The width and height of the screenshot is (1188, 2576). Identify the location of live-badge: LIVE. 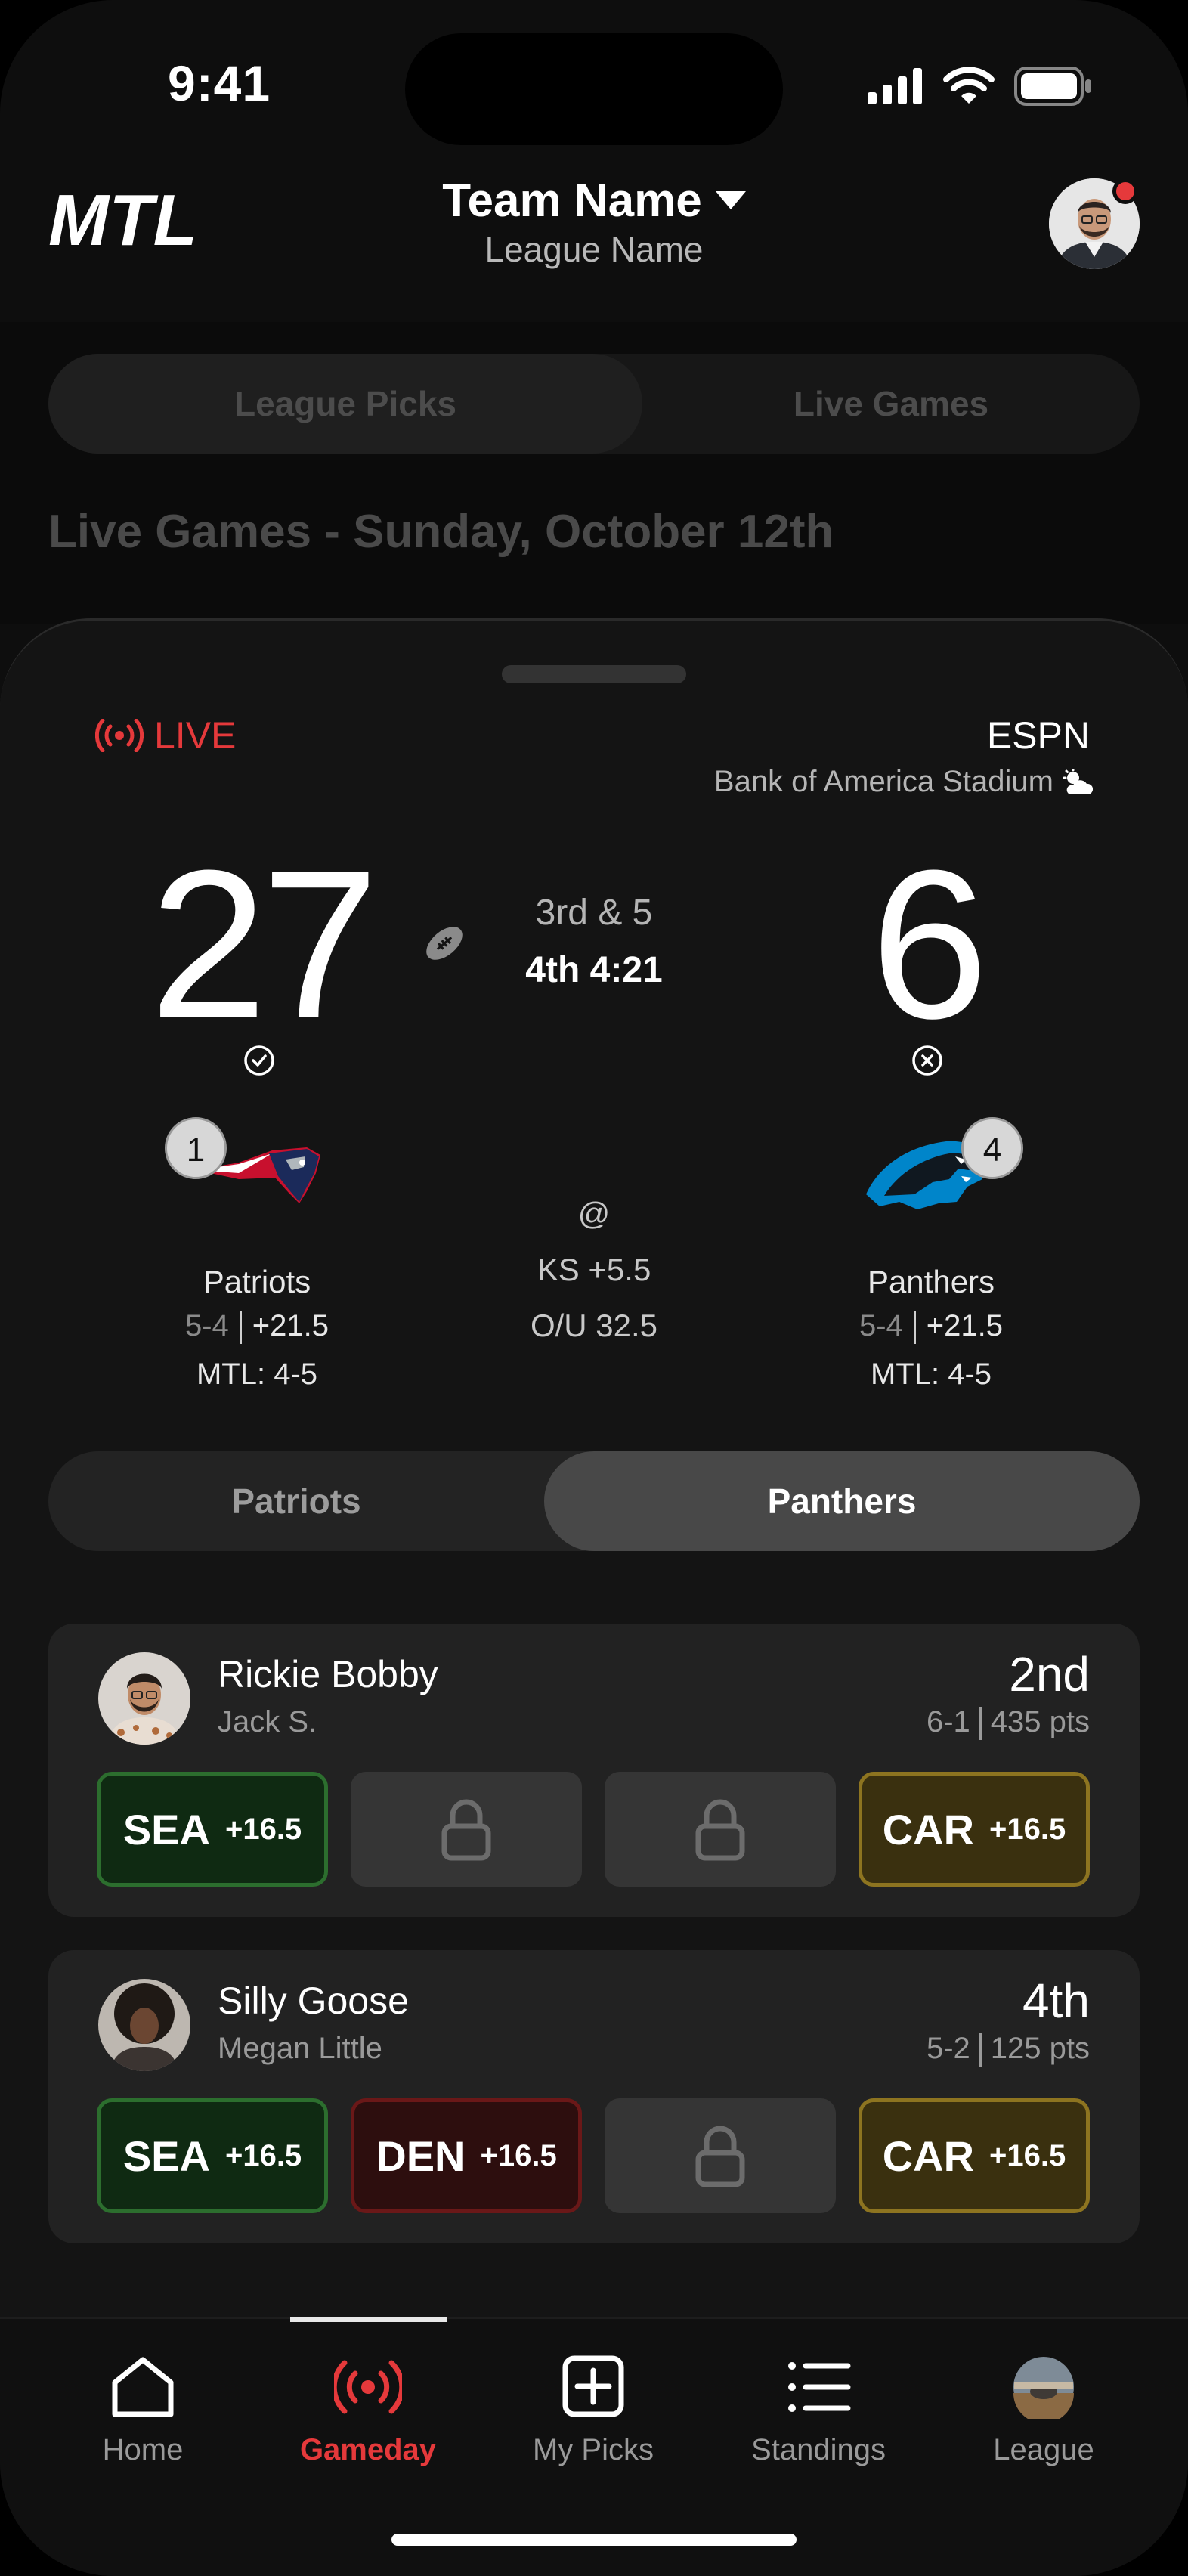
(166, 735).